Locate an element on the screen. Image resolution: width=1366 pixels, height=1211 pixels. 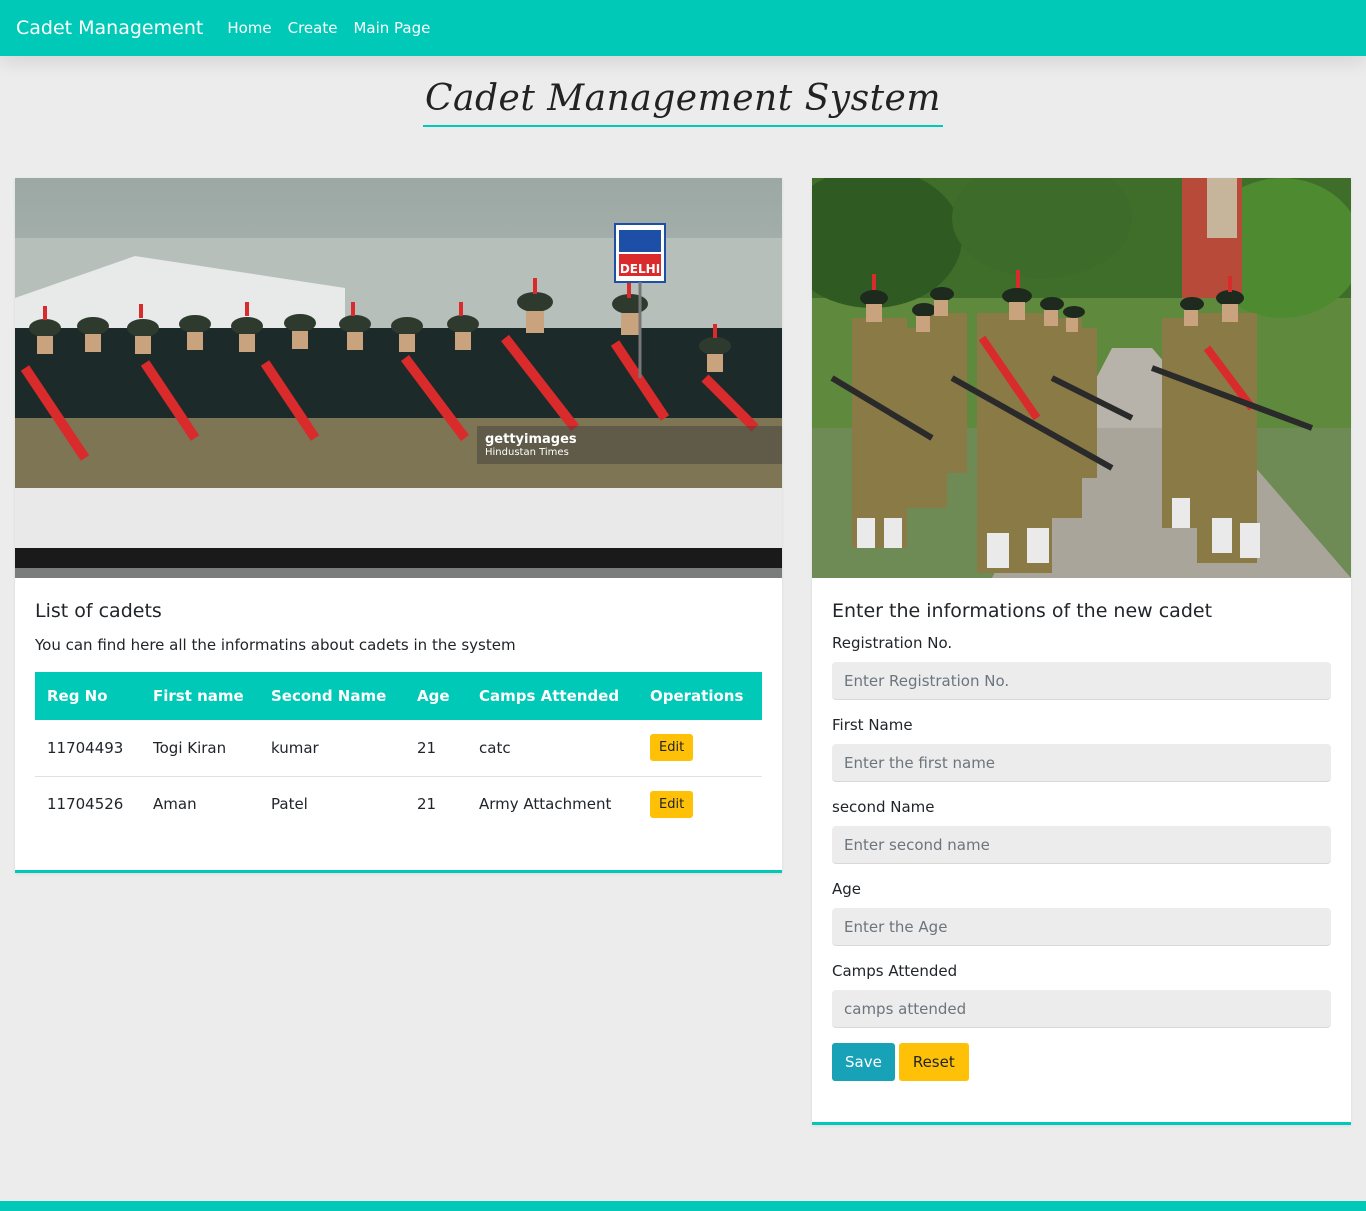
form-actions: Save Reset is located at coordinates (1081, 1062).